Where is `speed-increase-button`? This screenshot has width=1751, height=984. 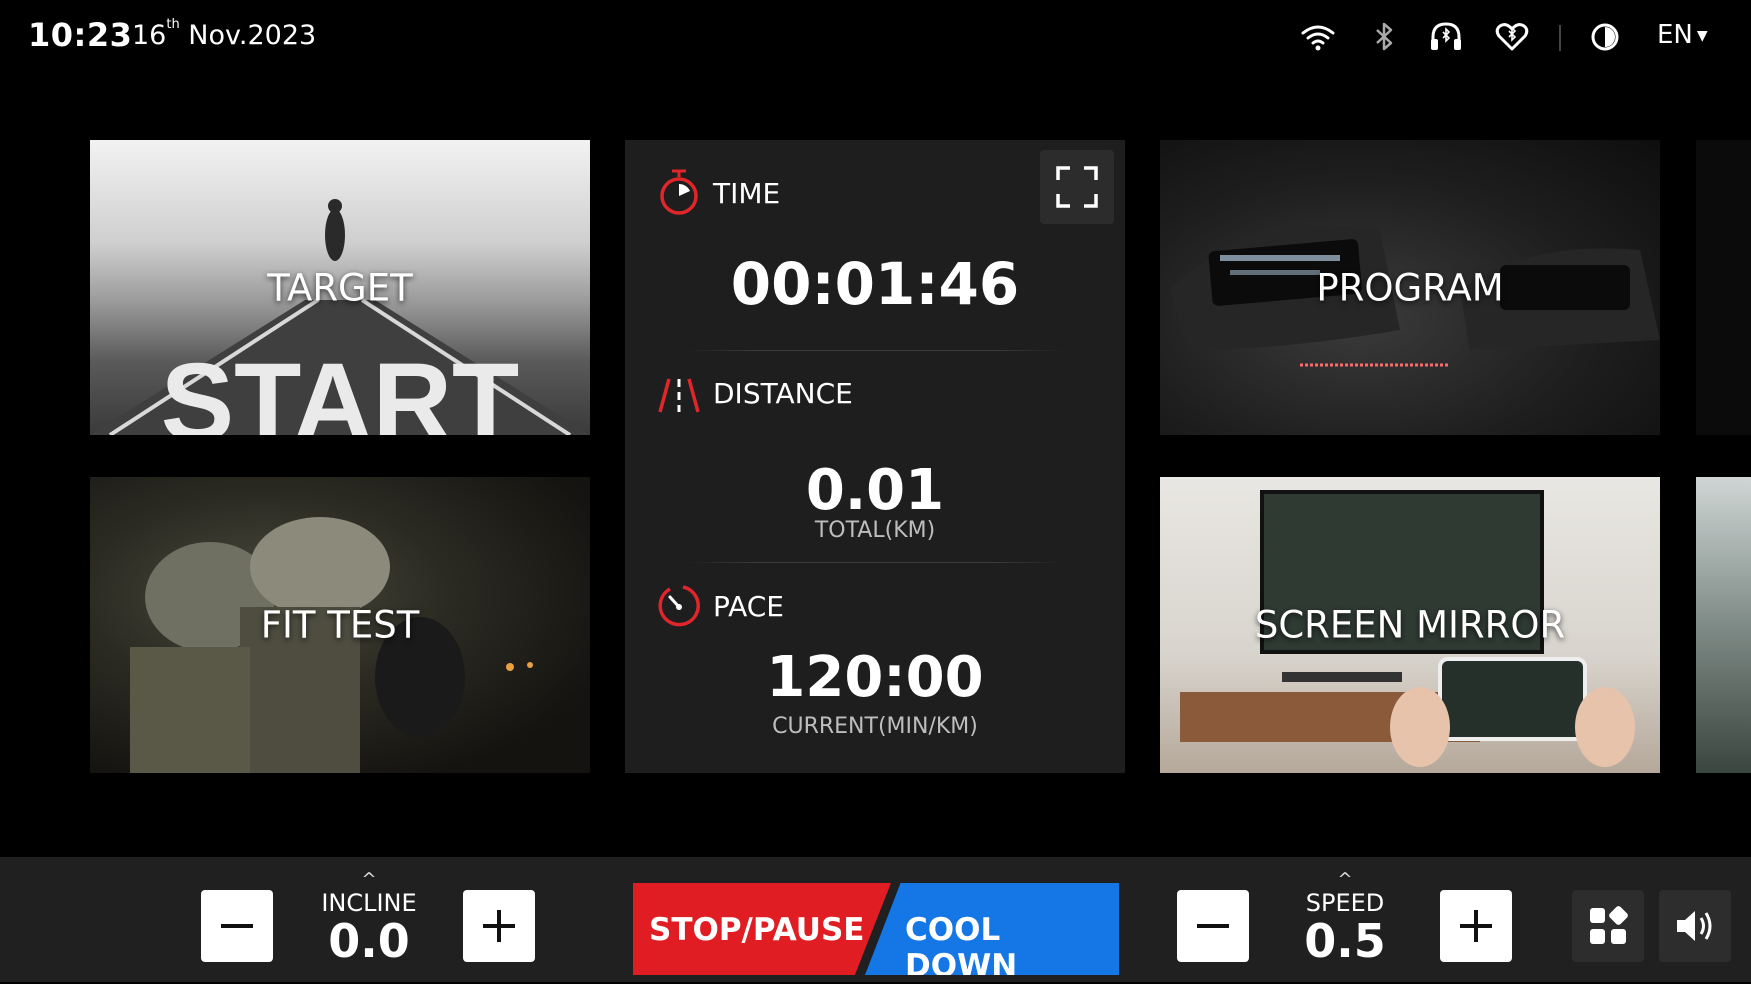
speed-increase-button is located at coordinates (1476, 926).